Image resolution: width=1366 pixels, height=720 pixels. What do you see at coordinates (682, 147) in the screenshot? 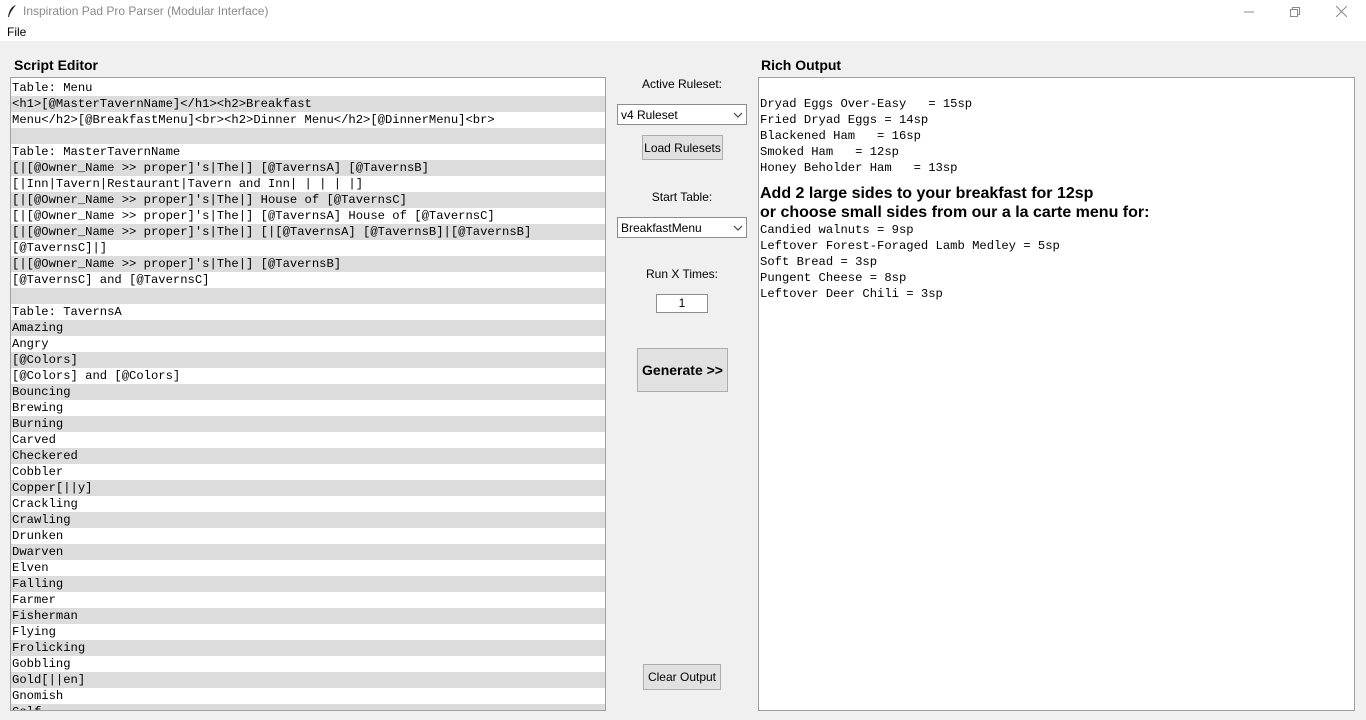
I see `load-rulesets-button: Load Rulesets` at bounding box center [682, 147].